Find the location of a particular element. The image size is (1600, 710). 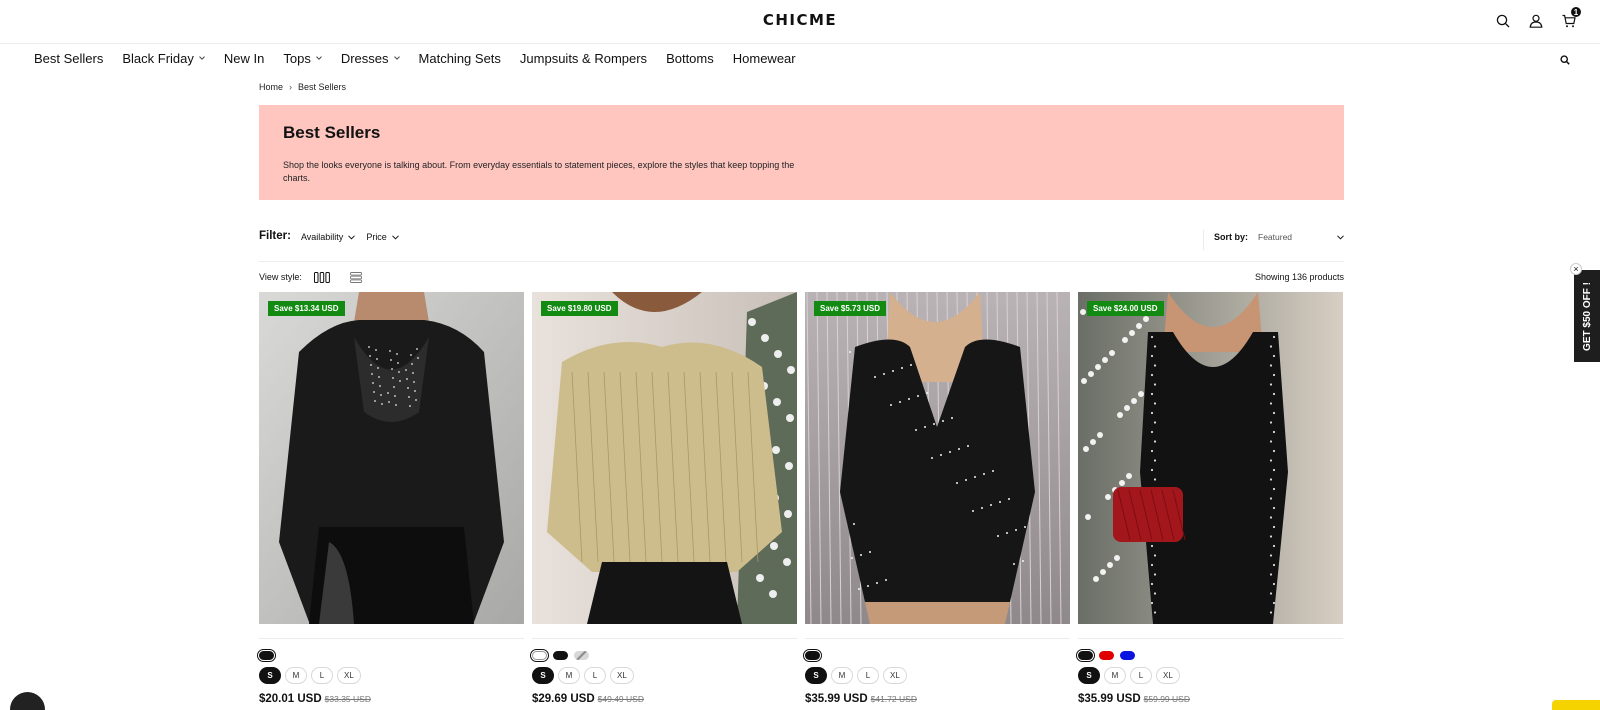

nav-item-label: New In is located at coordinates (244, 58).